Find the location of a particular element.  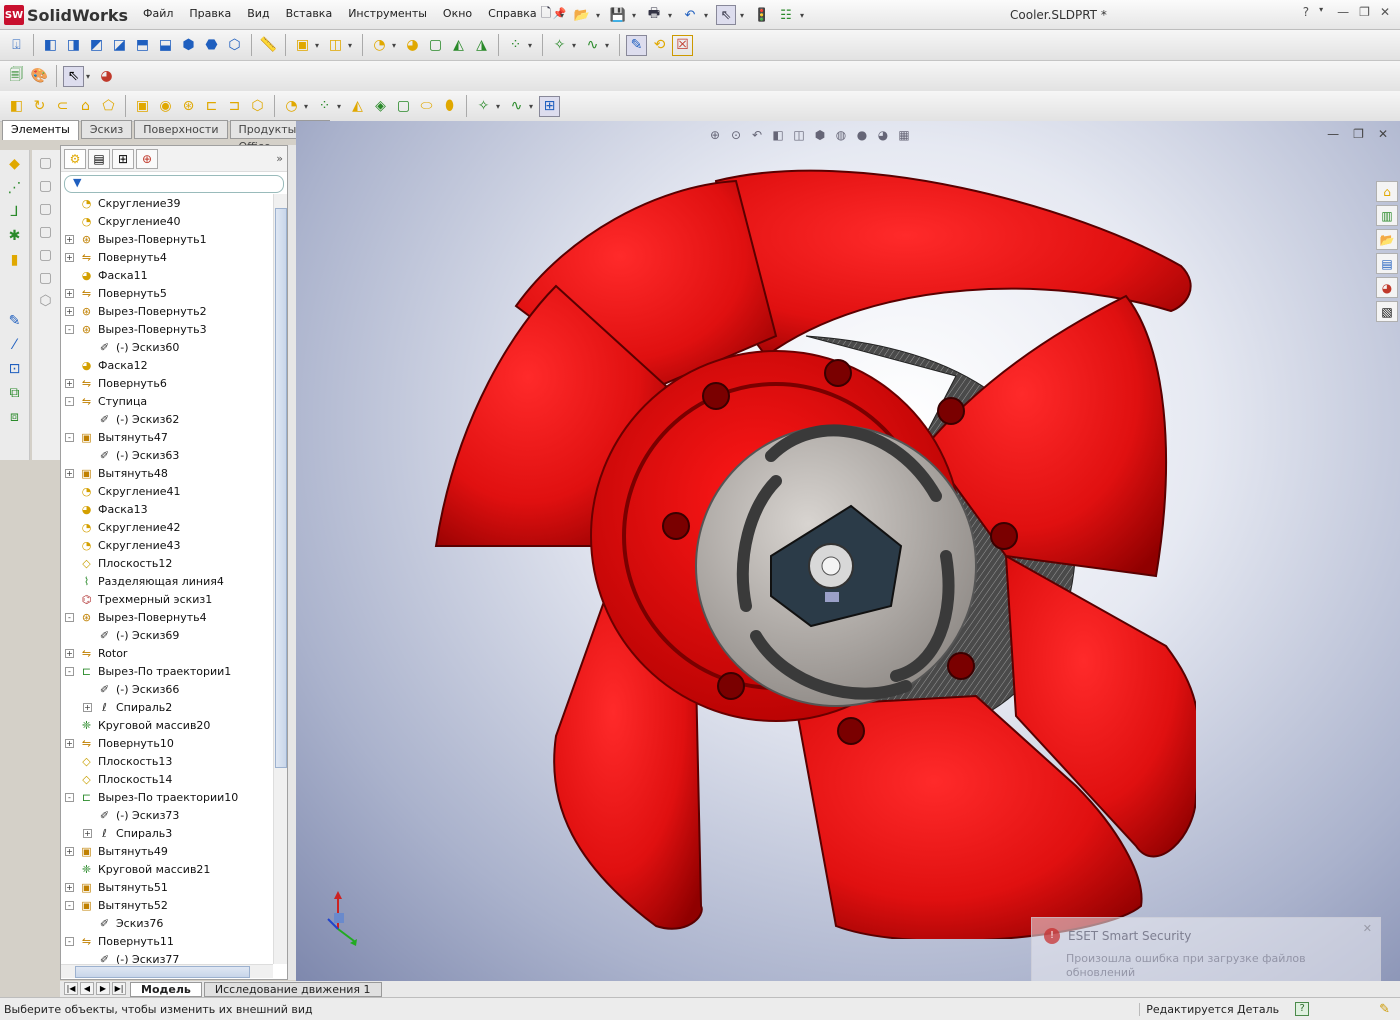

file-explorer-icon: 📂 is located at coordinates (1387, 239).